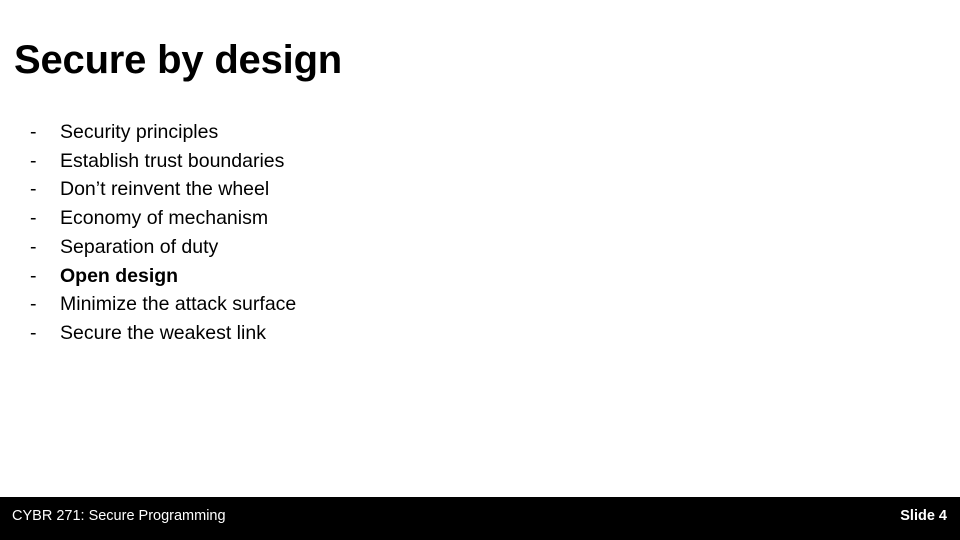  Describe the element at coordinates (178, 60) in the screenshot. I see `page-title: Secure by design` at that location.